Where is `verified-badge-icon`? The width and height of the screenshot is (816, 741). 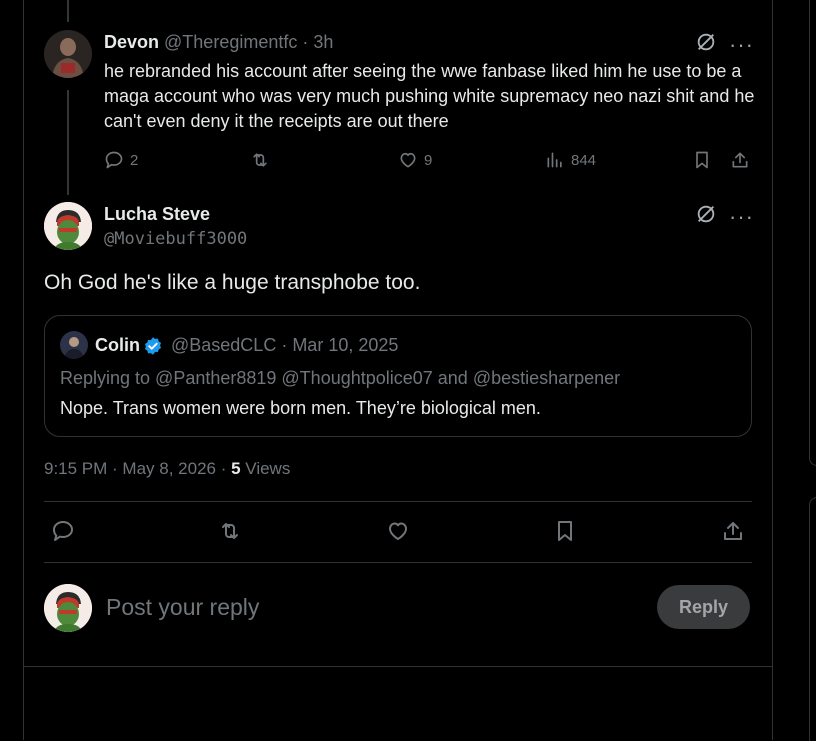 verified-badge-icon is located at coordinates (153, 345).